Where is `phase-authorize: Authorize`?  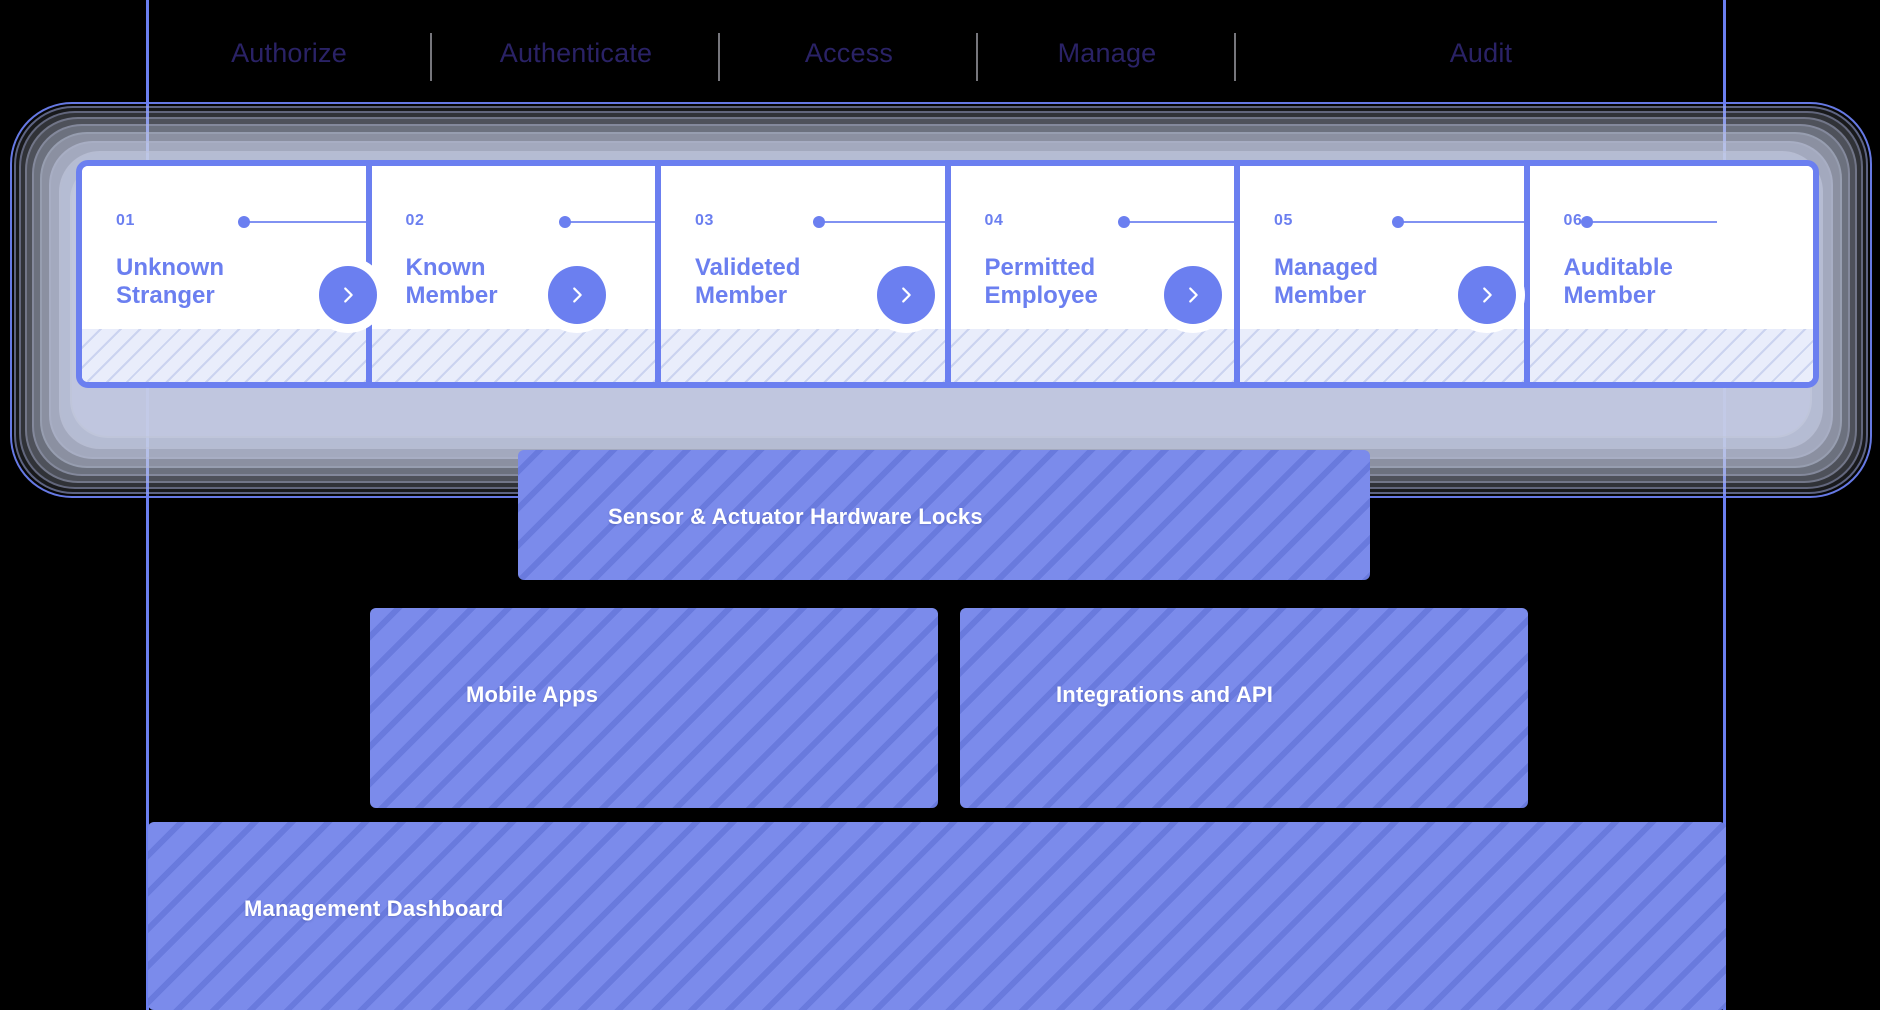 phase-authorize: Authorize is located at coordinates (289, 53).